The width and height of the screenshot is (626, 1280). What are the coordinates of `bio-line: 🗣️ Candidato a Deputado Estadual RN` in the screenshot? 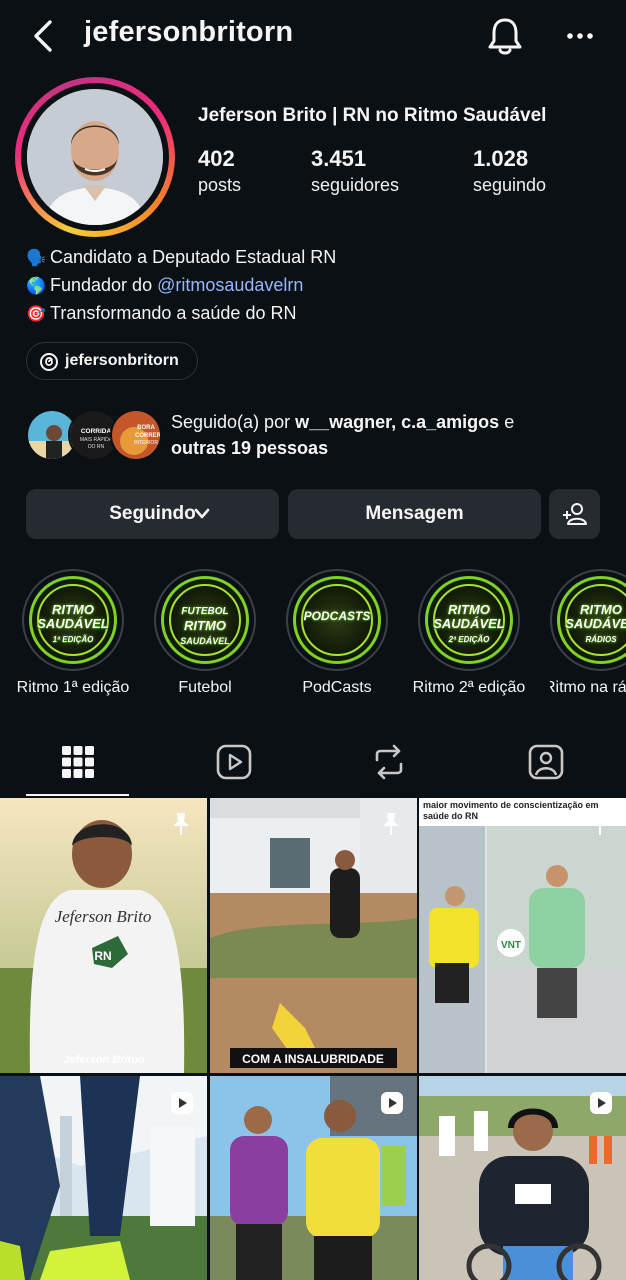 It's located at (181, 258).